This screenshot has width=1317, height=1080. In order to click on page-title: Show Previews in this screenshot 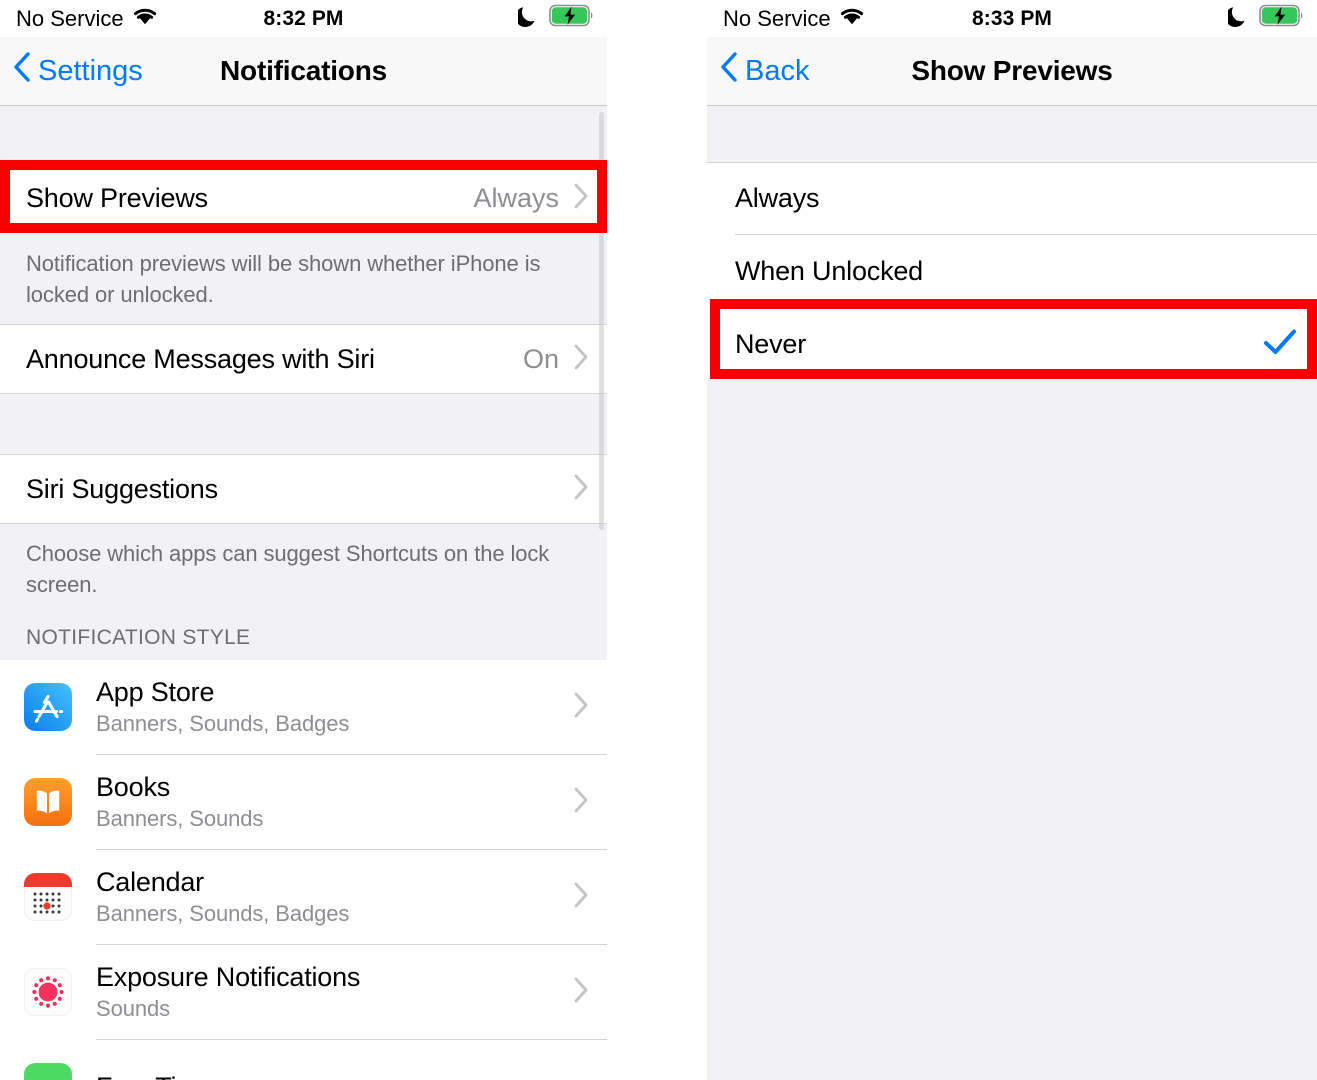, I will do `click(1012, 70)`.